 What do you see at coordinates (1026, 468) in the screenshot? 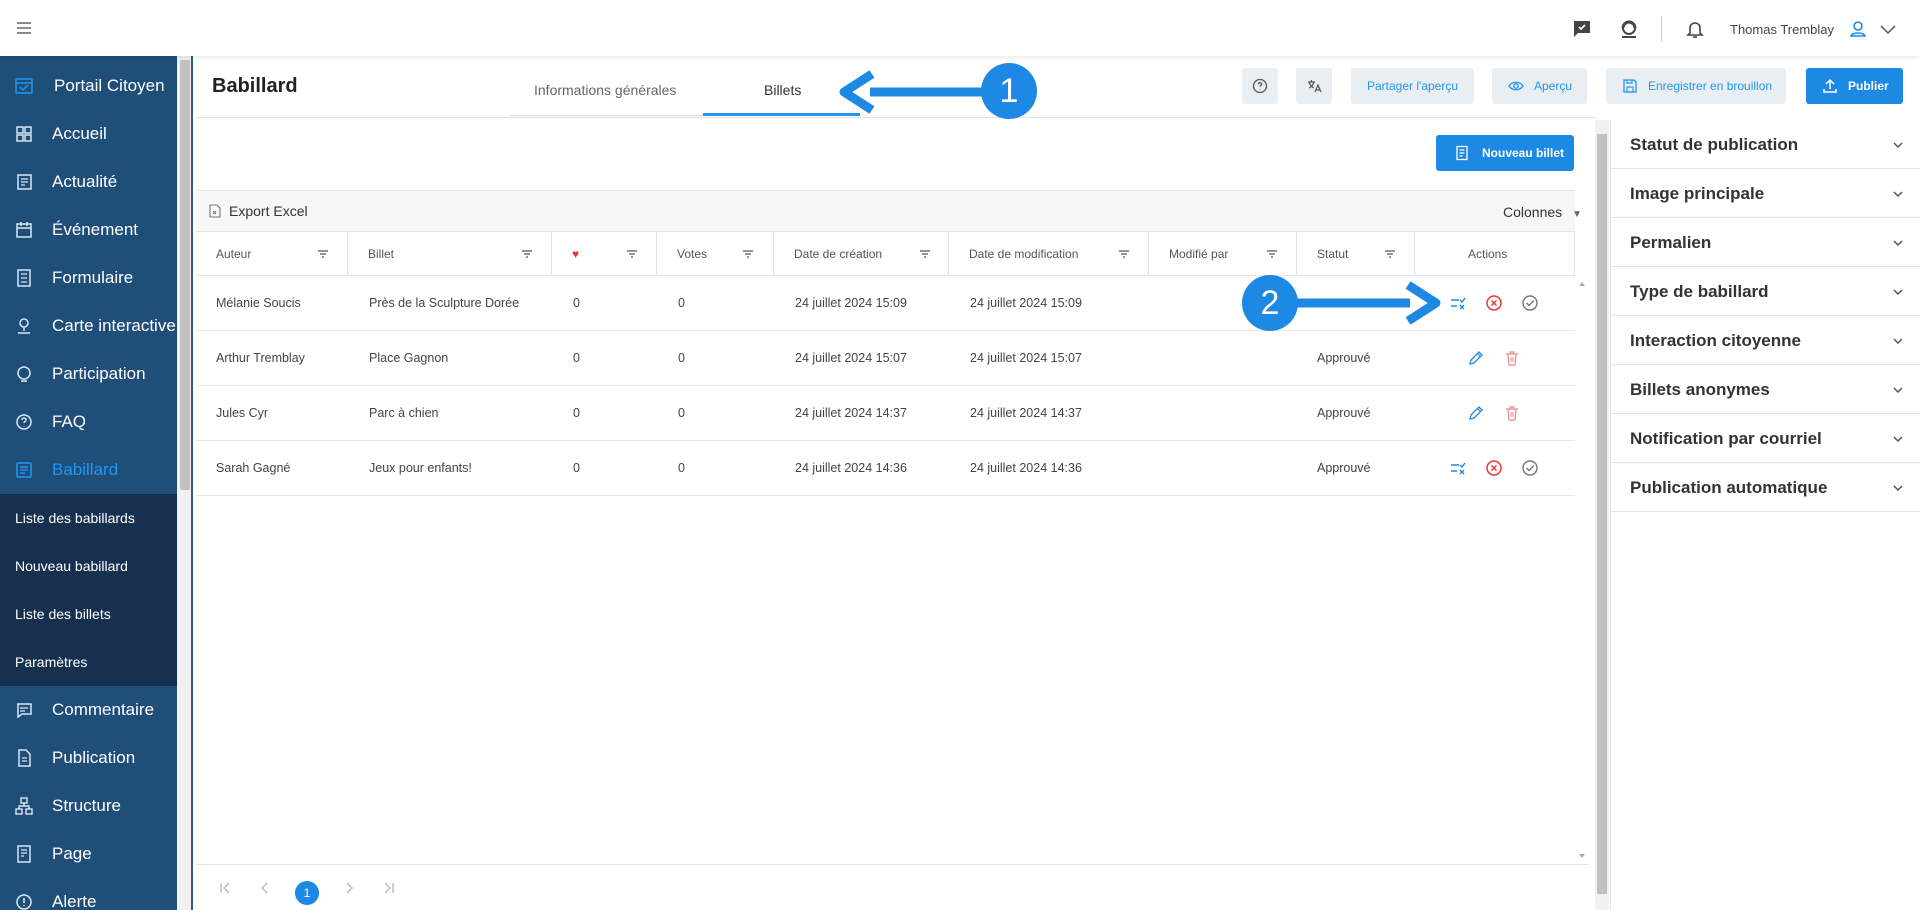
I see `cell-modified: 24 juillet 2024 14:36` at bounding box center [1026, 468].